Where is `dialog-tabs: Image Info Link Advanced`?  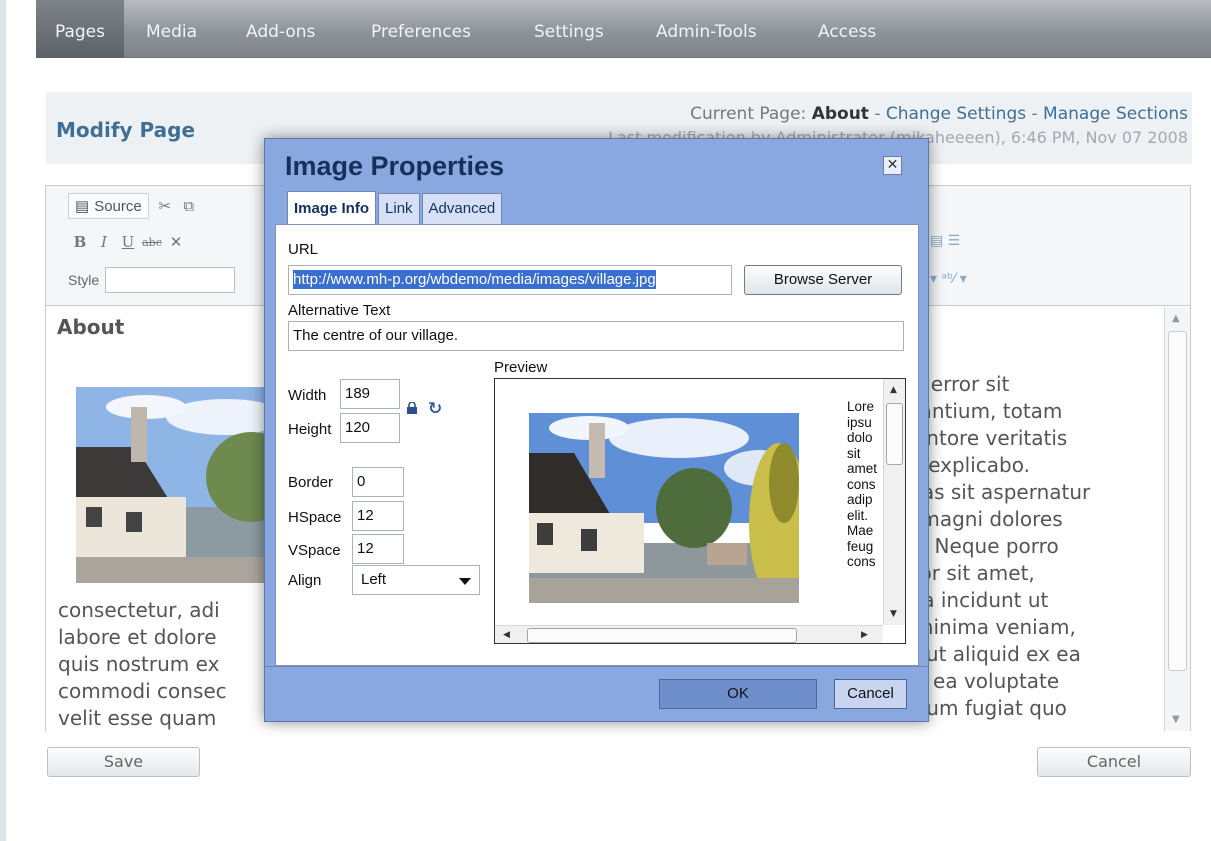 dialog-tabs: Image Info Link Advanced is located at coordinates (395, 207).